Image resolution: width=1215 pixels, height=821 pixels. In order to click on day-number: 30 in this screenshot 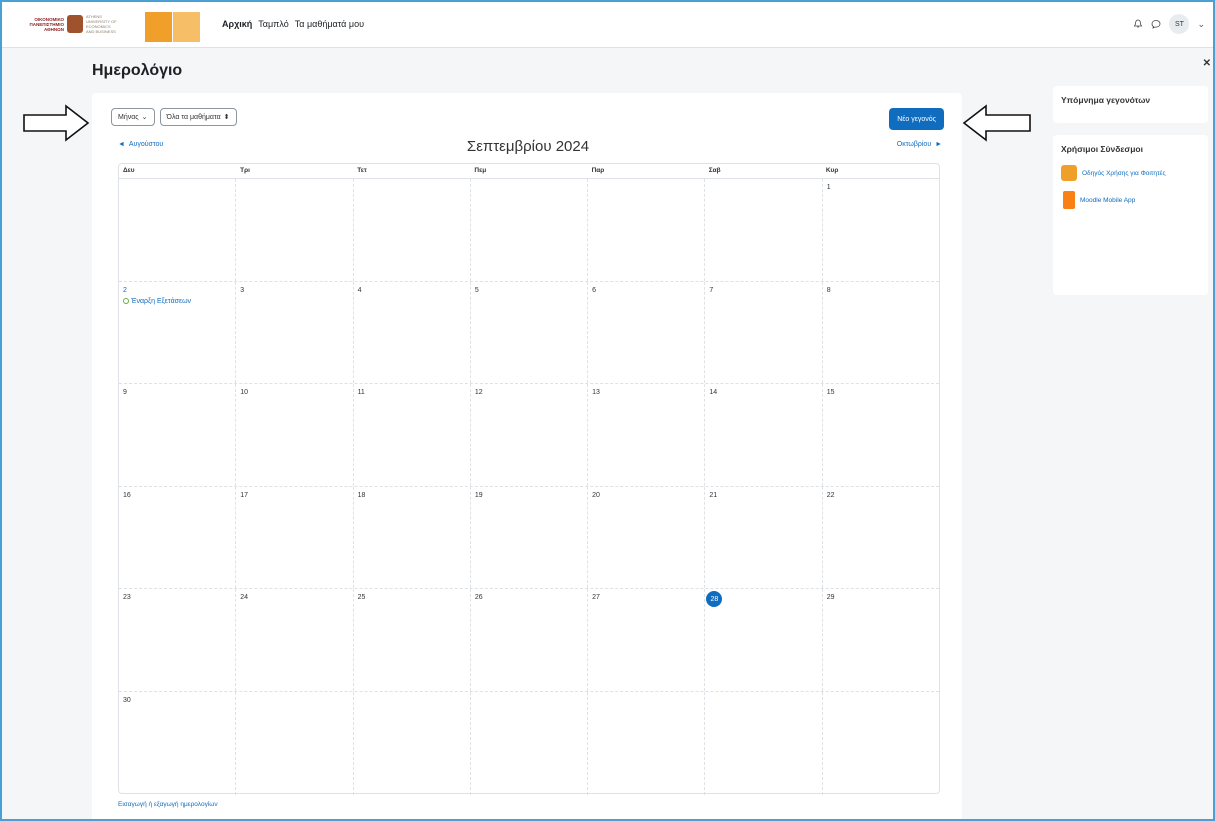, I will do `click(127, 700)`.